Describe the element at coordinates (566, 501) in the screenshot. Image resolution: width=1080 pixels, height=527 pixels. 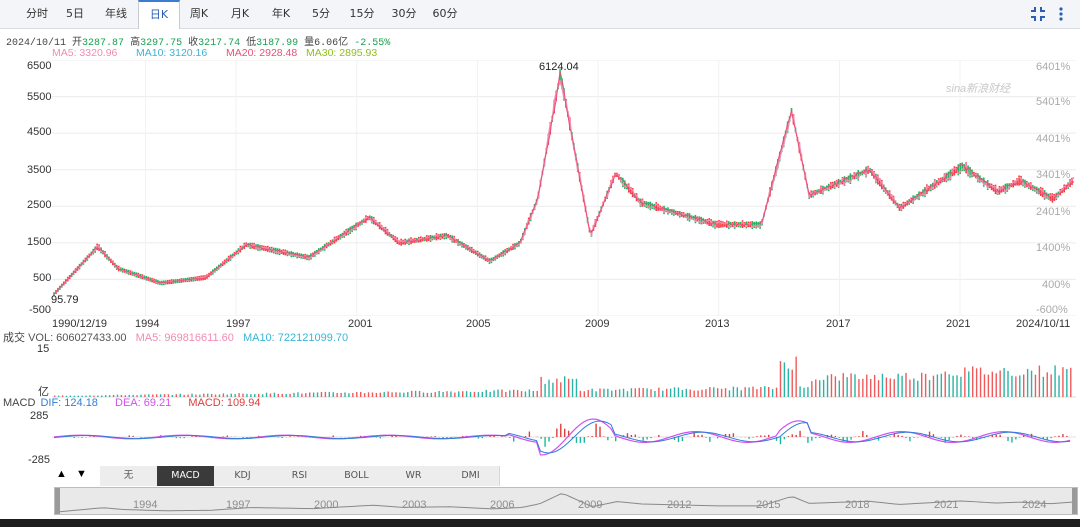
I see `range-navigator` at that location.